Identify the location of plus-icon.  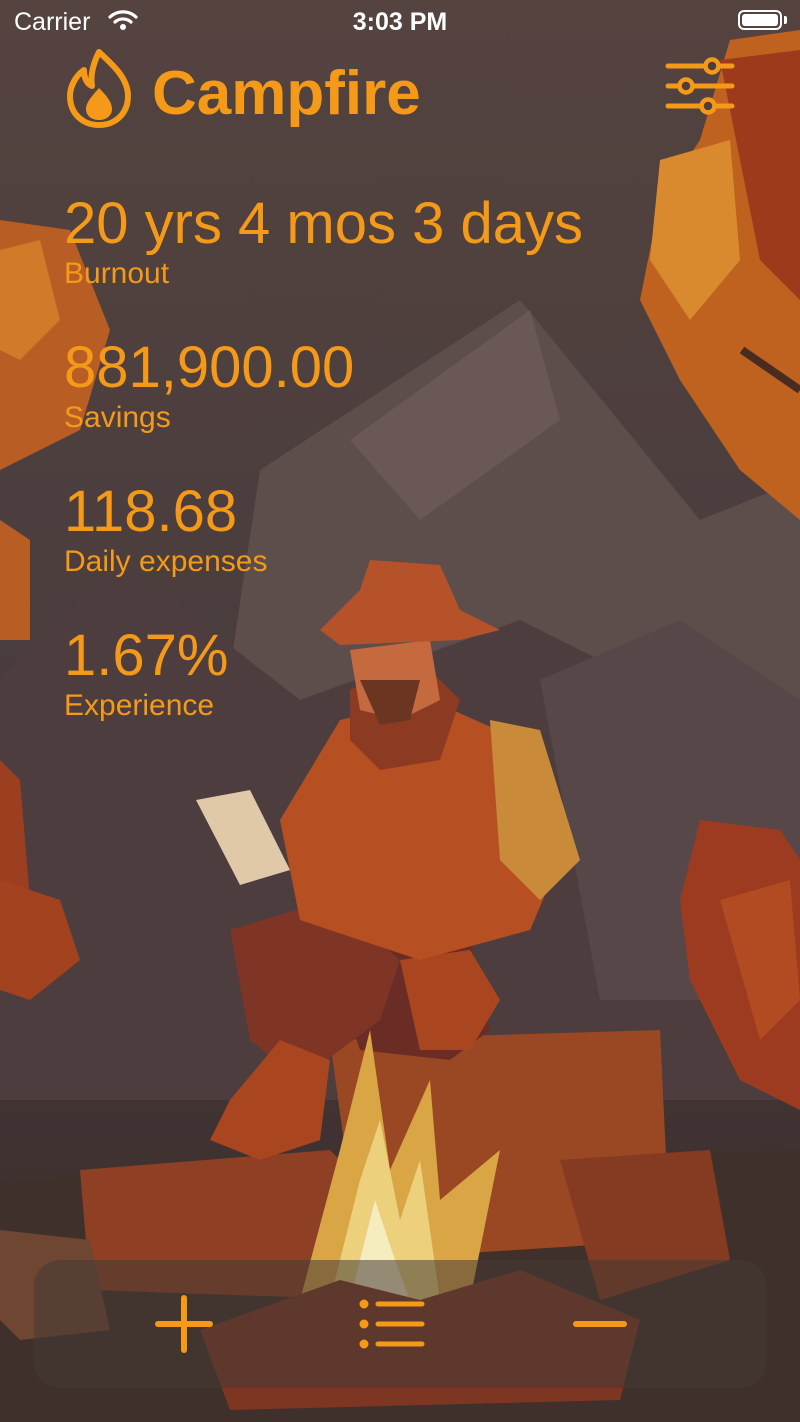
(184, 1324).